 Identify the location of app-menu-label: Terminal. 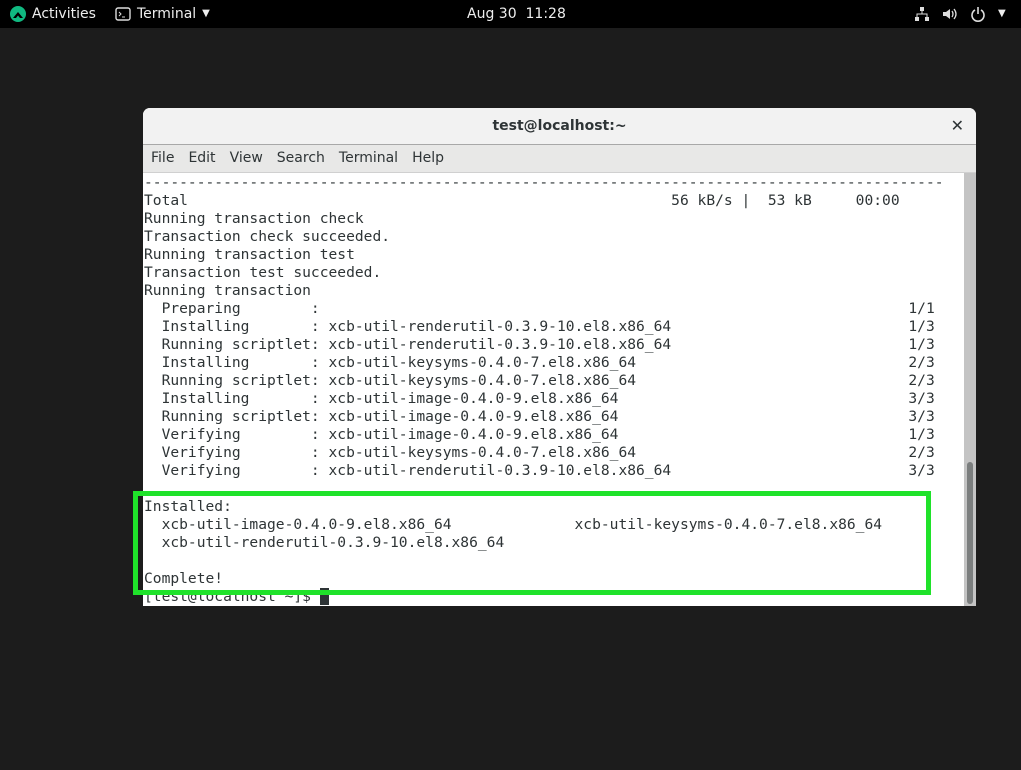
(167, 14).